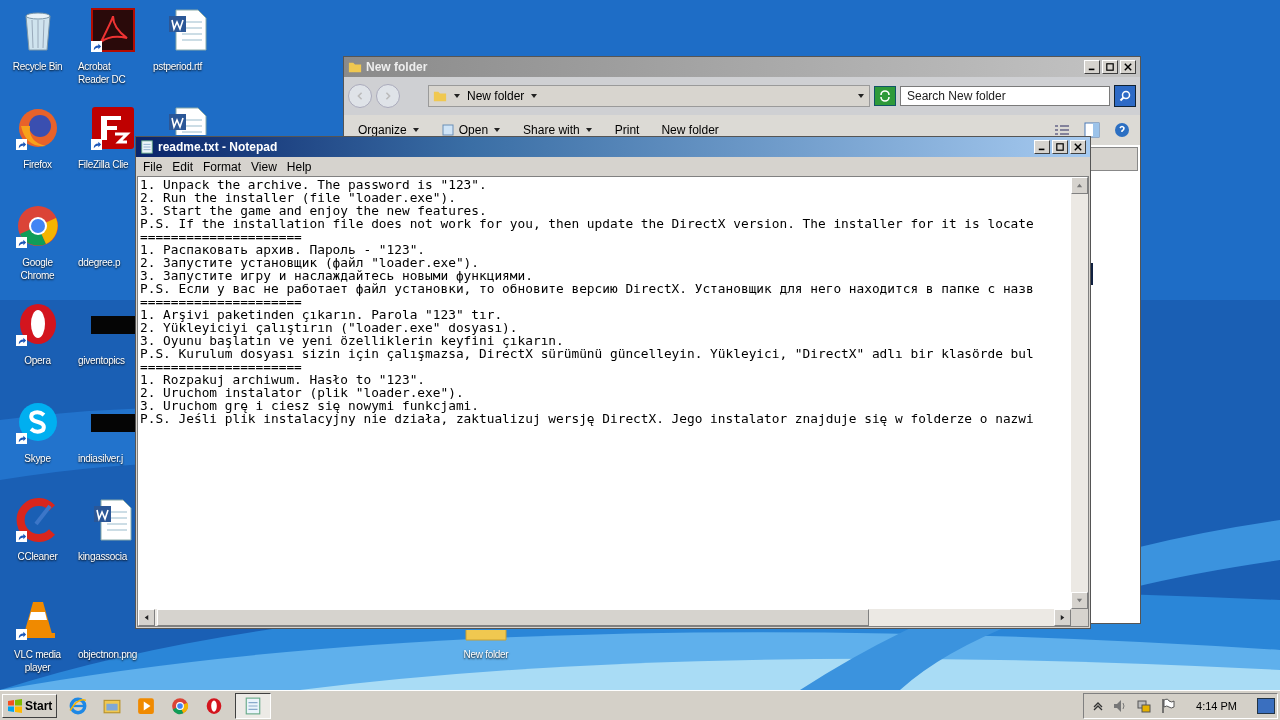 The width and height of the screenshot is (1280, 720). What do you see at coordinates (264, 166) in the screenshot?
I see `menu-item: View` at bounding box center [264, 166].